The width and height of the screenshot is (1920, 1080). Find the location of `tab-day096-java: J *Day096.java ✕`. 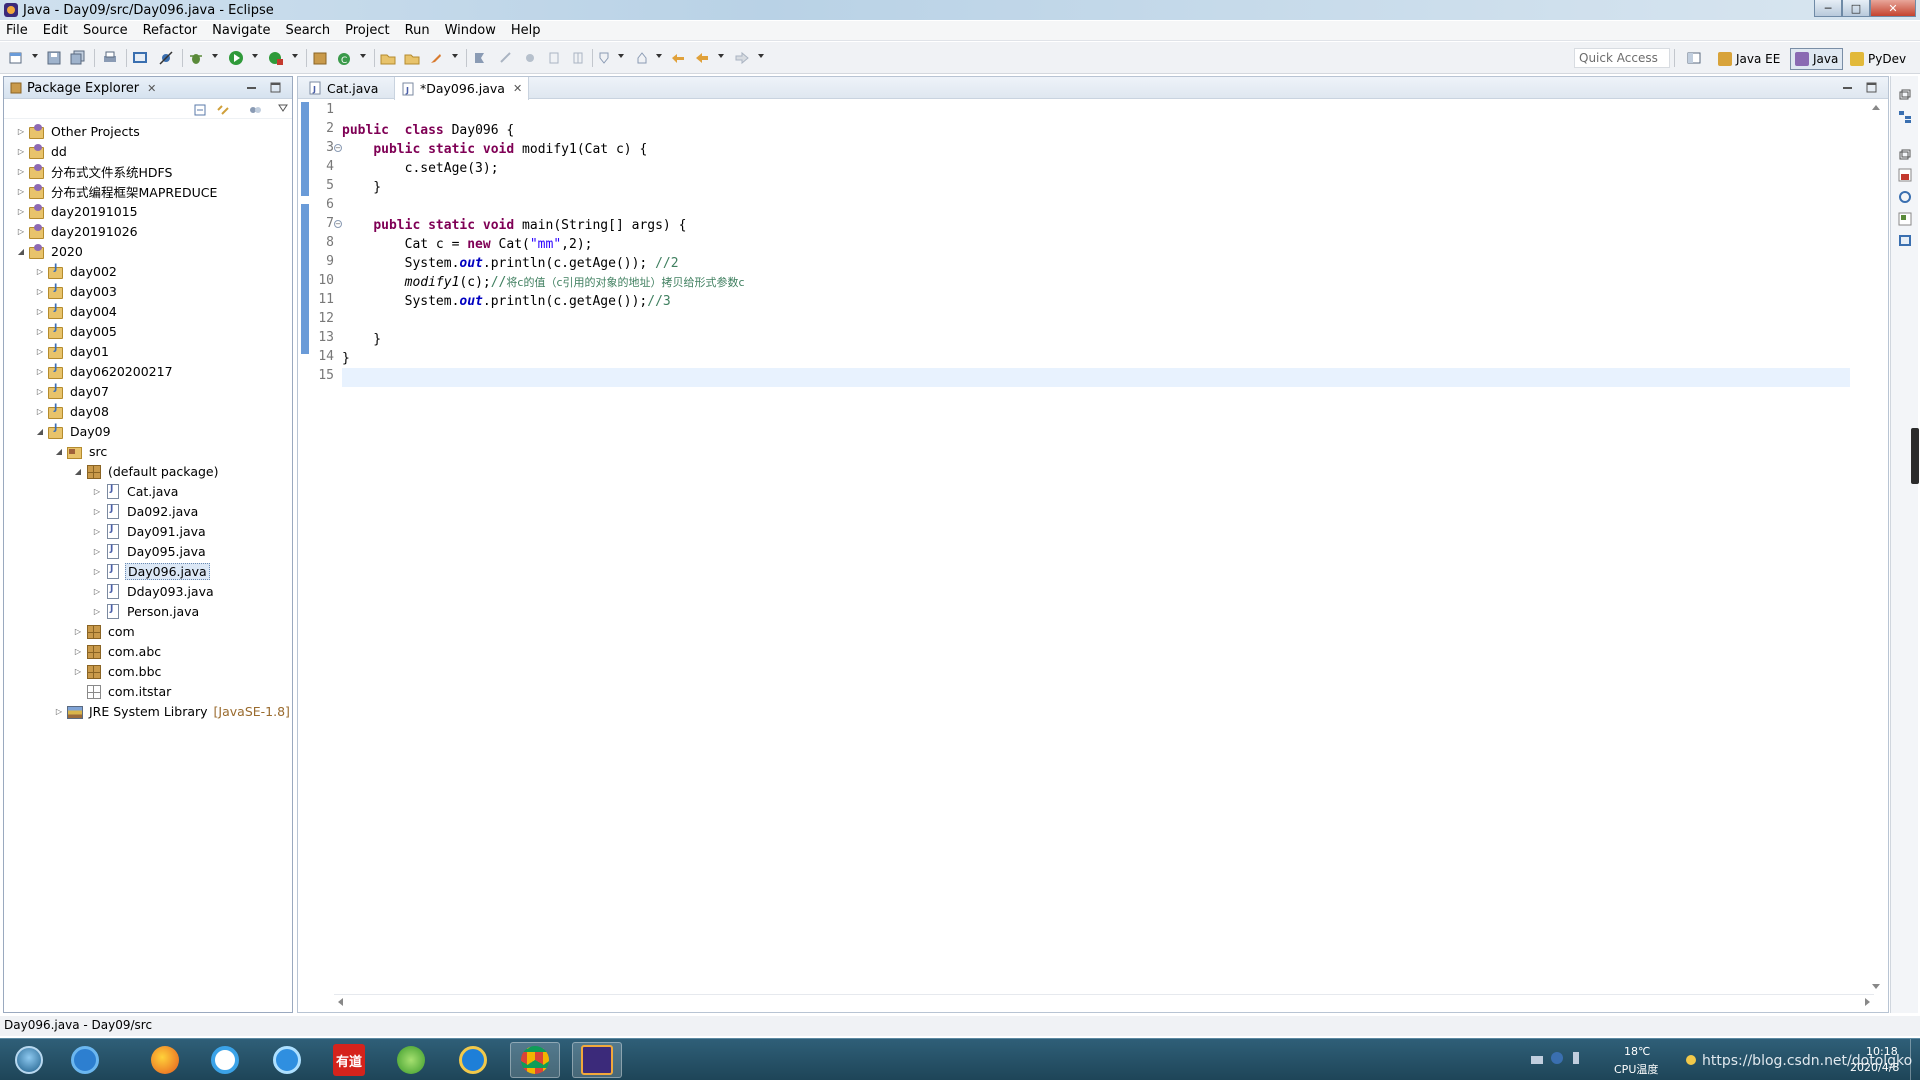

tab-day096-java: J *Day096.java ✕ is located at coordinates (462, 88).